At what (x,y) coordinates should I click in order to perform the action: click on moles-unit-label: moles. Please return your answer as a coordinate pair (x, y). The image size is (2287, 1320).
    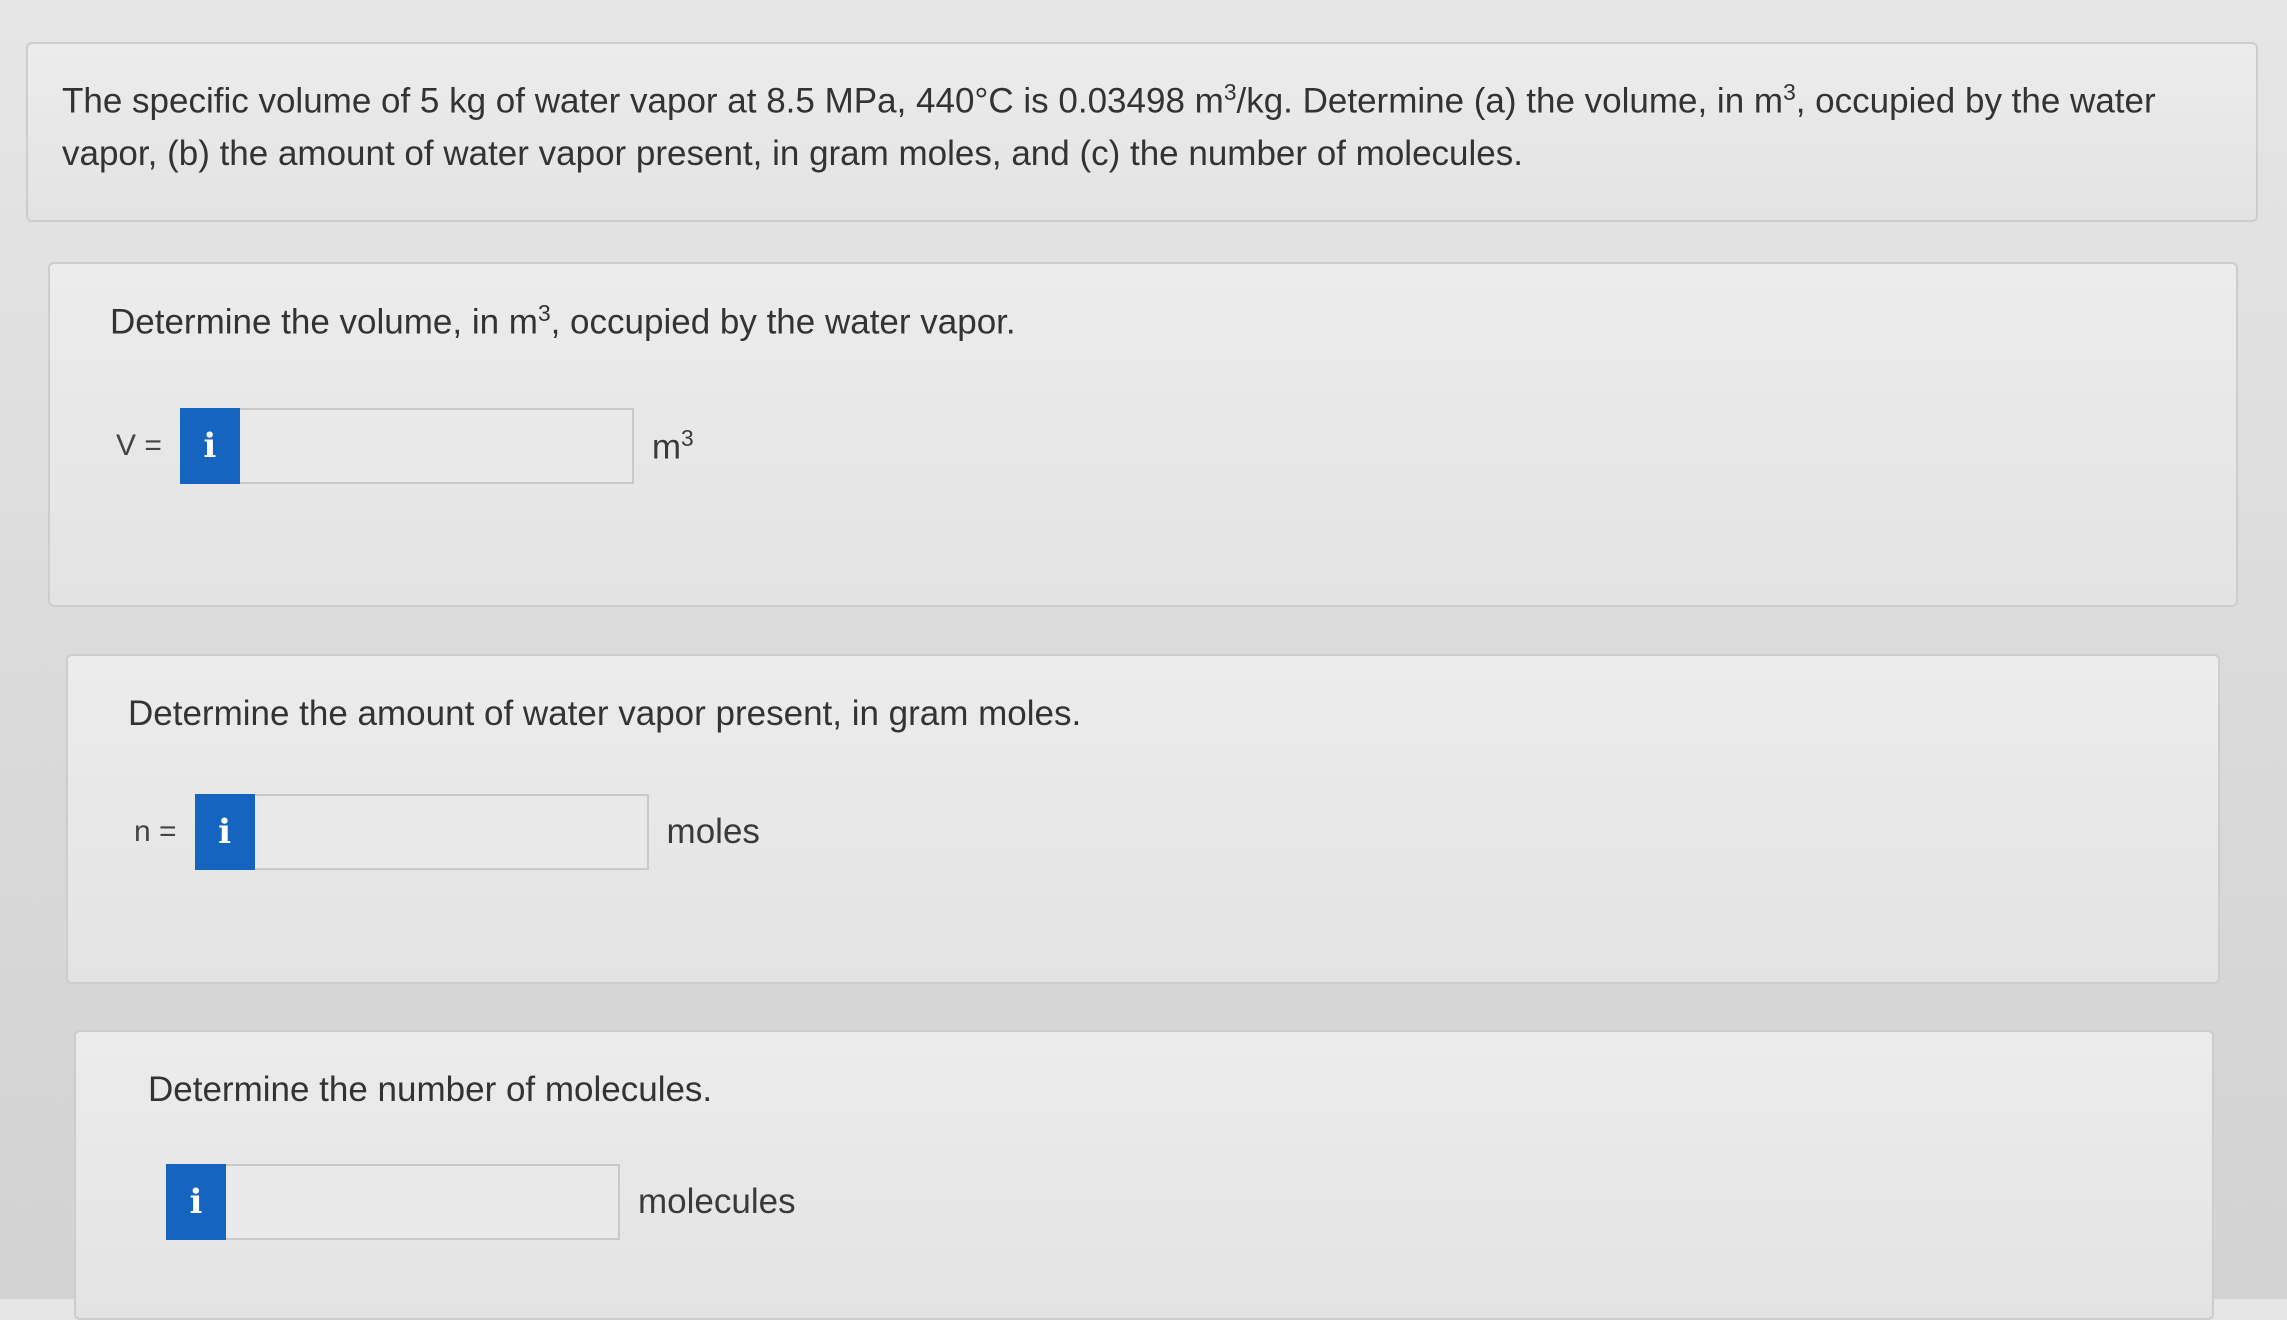
    Looking at the image, I should click on (713, 831).